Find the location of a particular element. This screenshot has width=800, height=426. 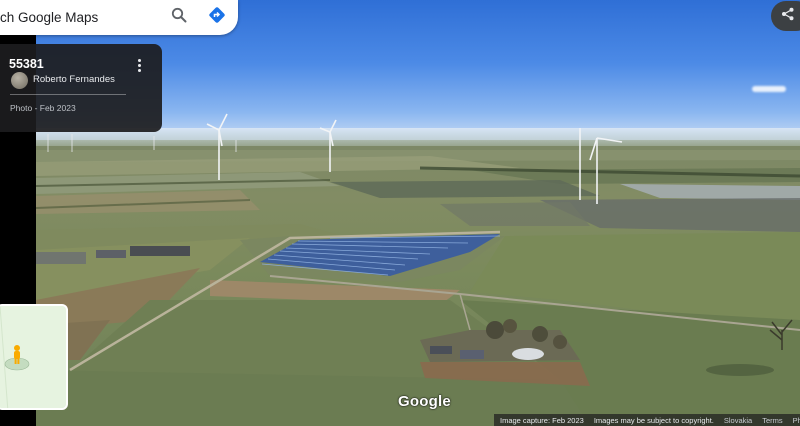

copyright-notice: Images may be subject to copyright. is located at coordinates (653, 420).